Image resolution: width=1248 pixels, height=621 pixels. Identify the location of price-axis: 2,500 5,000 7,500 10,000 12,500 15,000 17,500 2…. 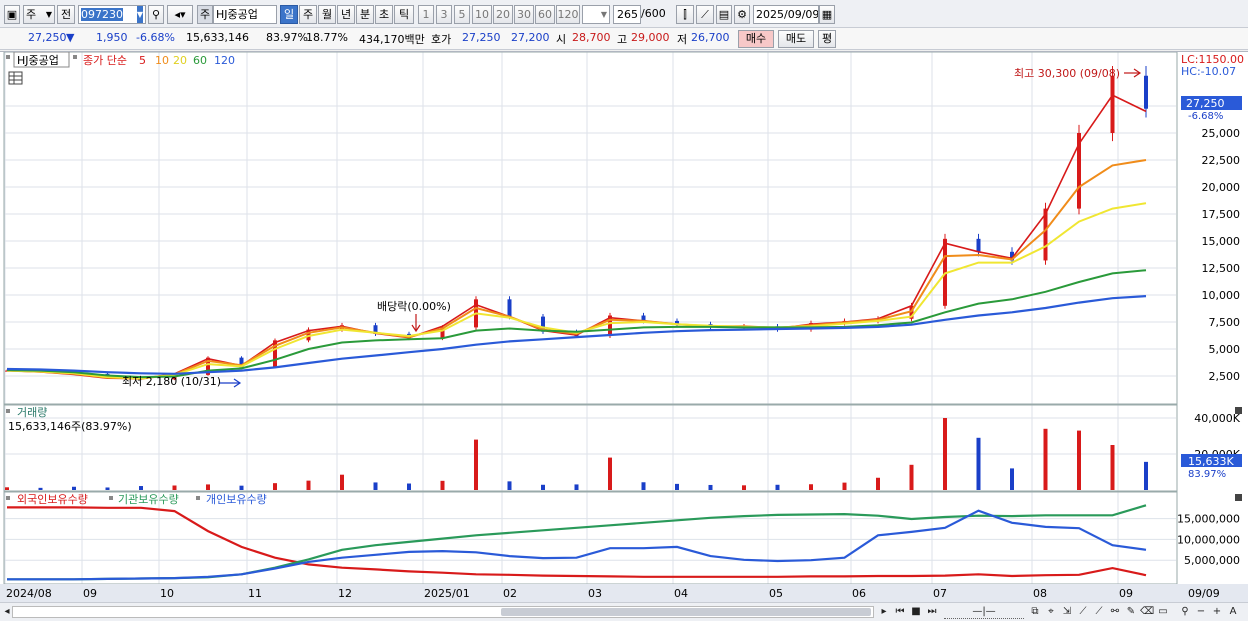
(1221, 255).